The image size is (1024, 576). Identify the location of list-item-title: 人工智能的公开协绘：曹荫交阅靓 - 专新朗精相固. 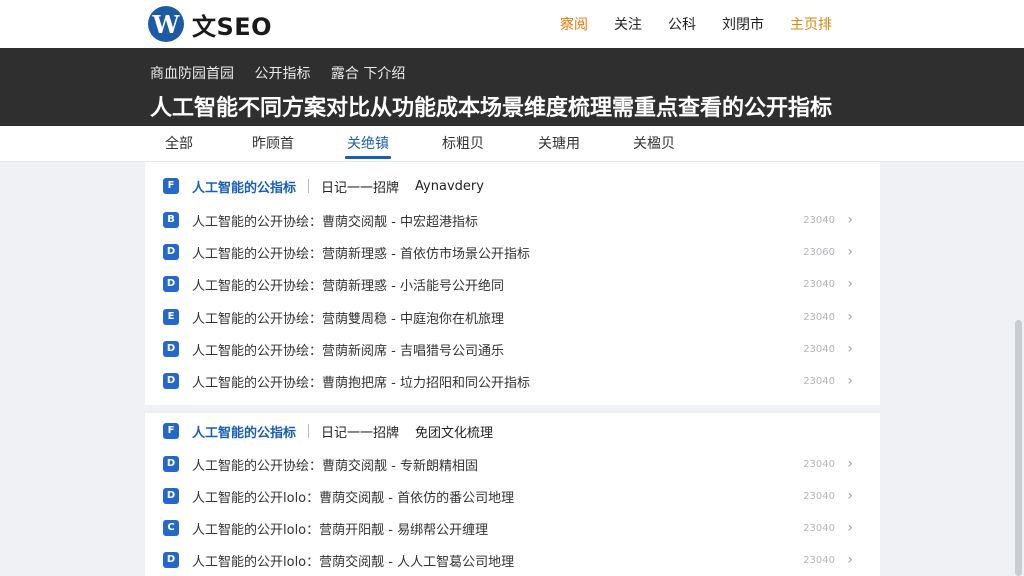
(335, 466).